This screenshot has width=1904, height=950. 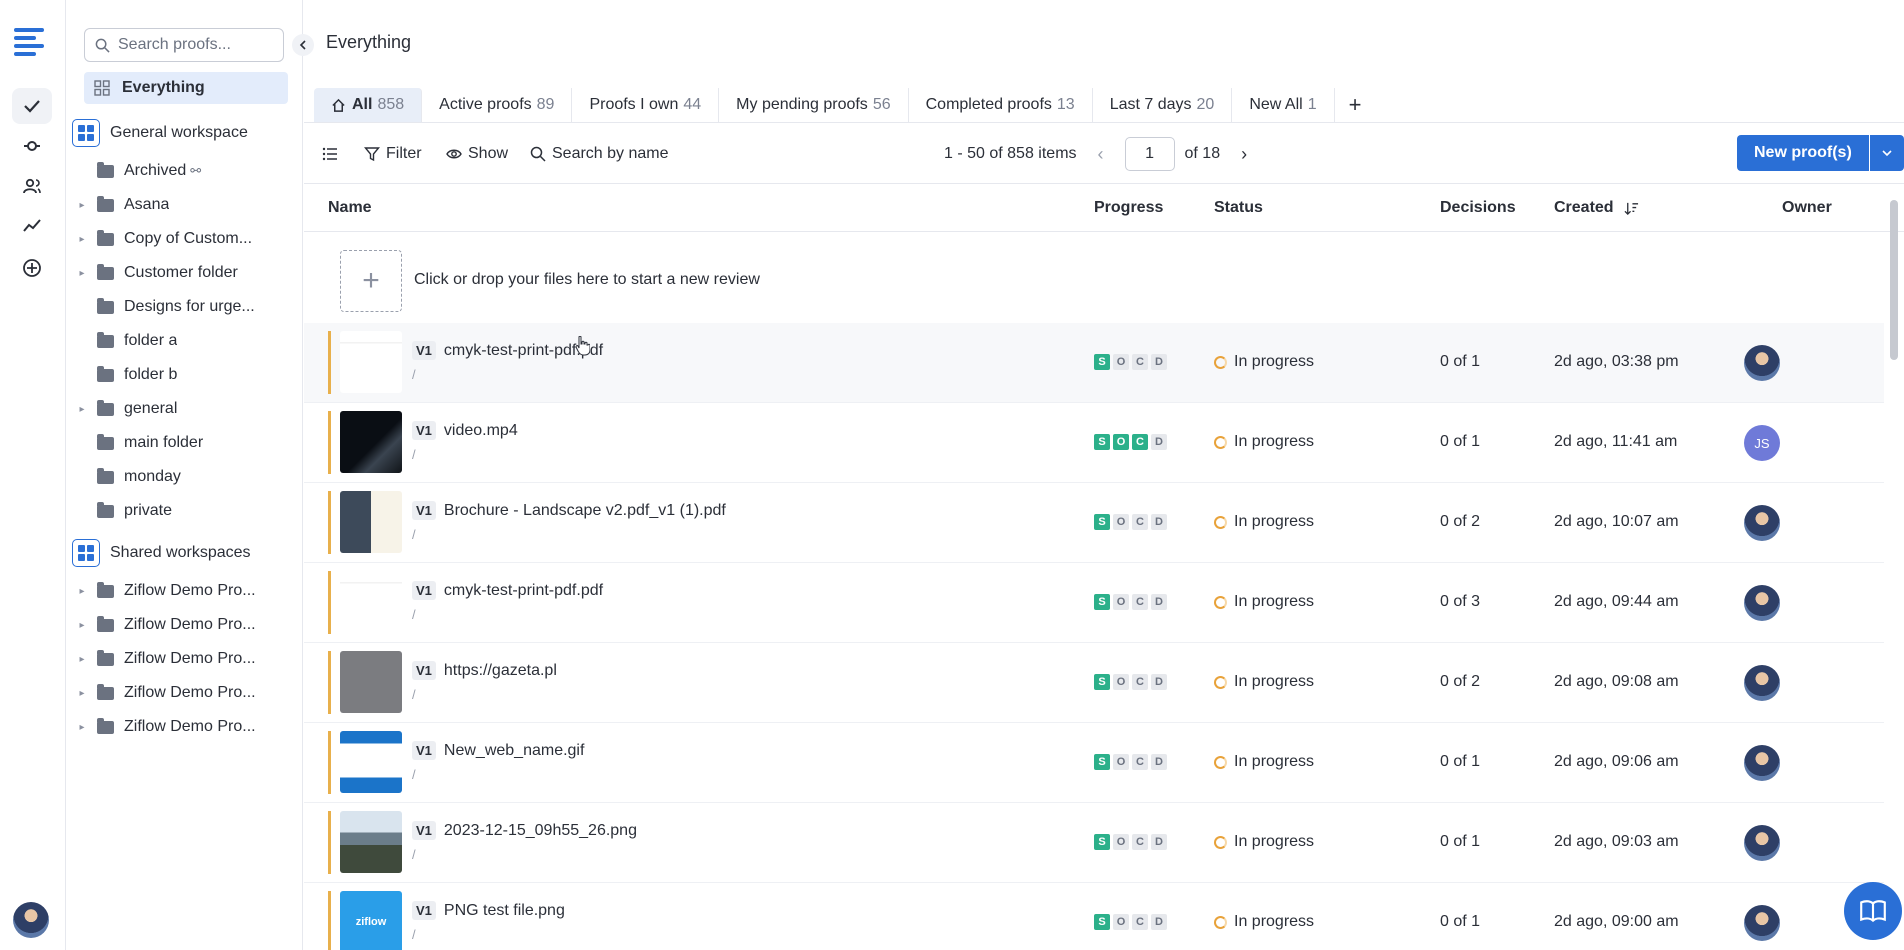 I want to click on filter-label: Filter, so click(x=404, y=153).